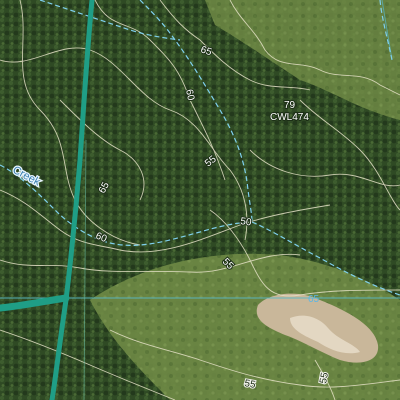  What do you see at coordinates (289, 117) in the screenshot?
I see `parcel-code-label: CWL474` at bounding box center [289, 117].